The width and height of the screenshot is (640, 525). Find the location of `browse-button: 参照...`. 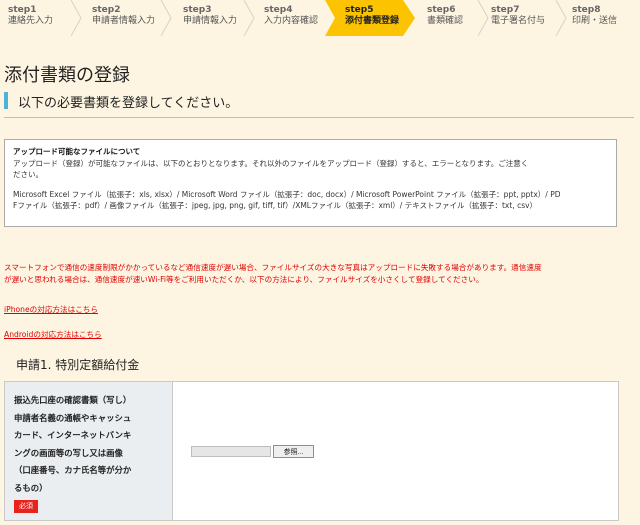

browse-button: 参照... is located at coordinates (293, 451).